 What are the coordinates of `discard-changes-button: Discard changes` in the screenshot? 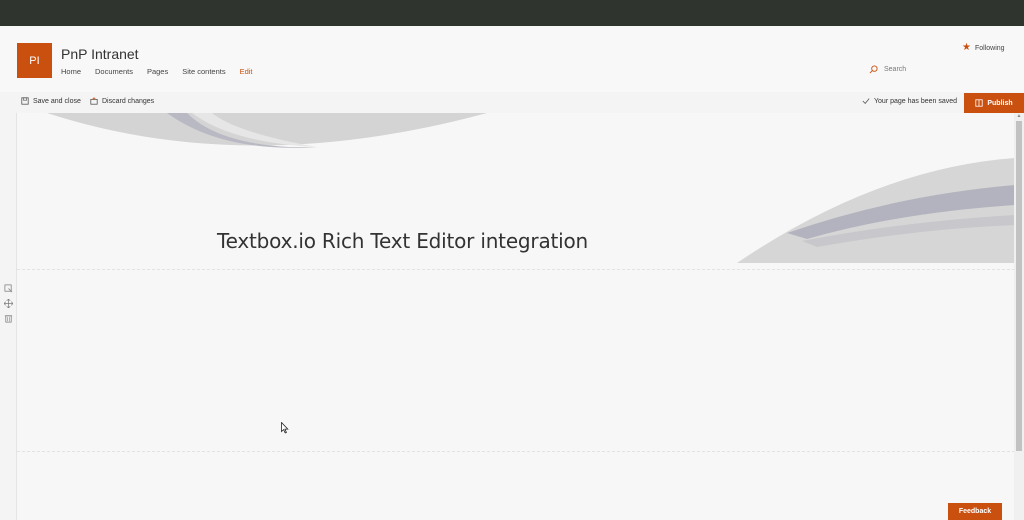 It's located at (122, 101).